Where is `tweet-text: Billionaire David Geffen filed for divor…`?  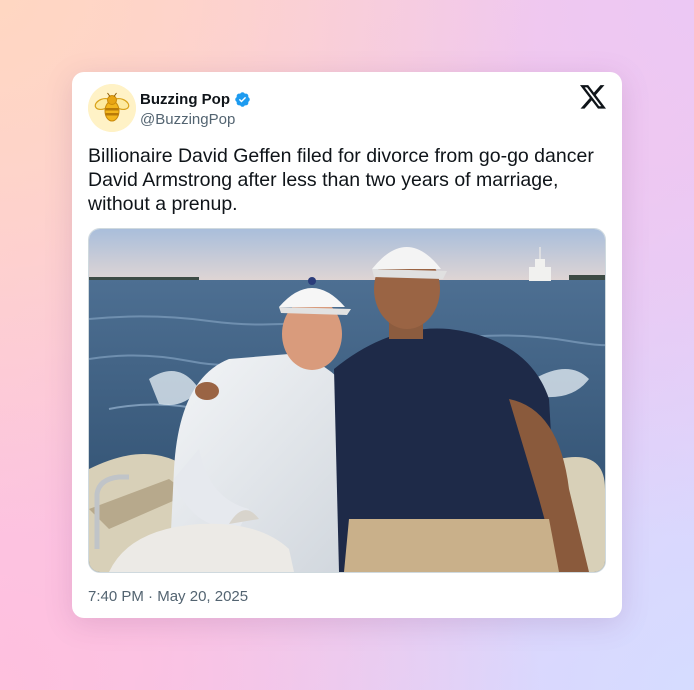 tweet-text: Billionaire David Geffen filed for divor… is located at coordinates (341, 180).